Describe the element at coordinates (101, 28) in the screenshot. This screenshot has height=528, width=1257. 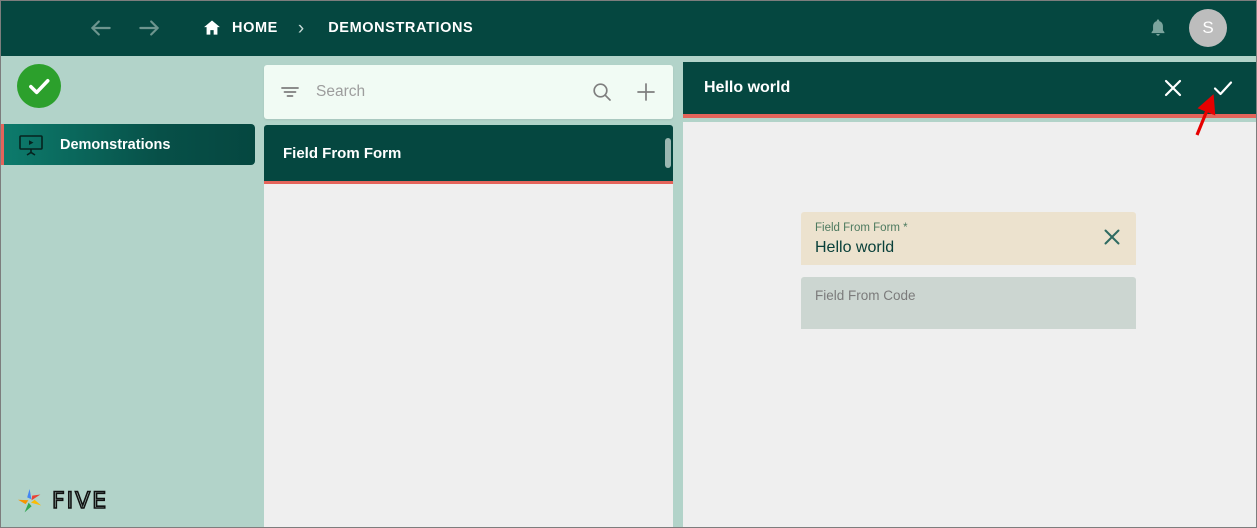
I see `back-arrow-icon` at that location.